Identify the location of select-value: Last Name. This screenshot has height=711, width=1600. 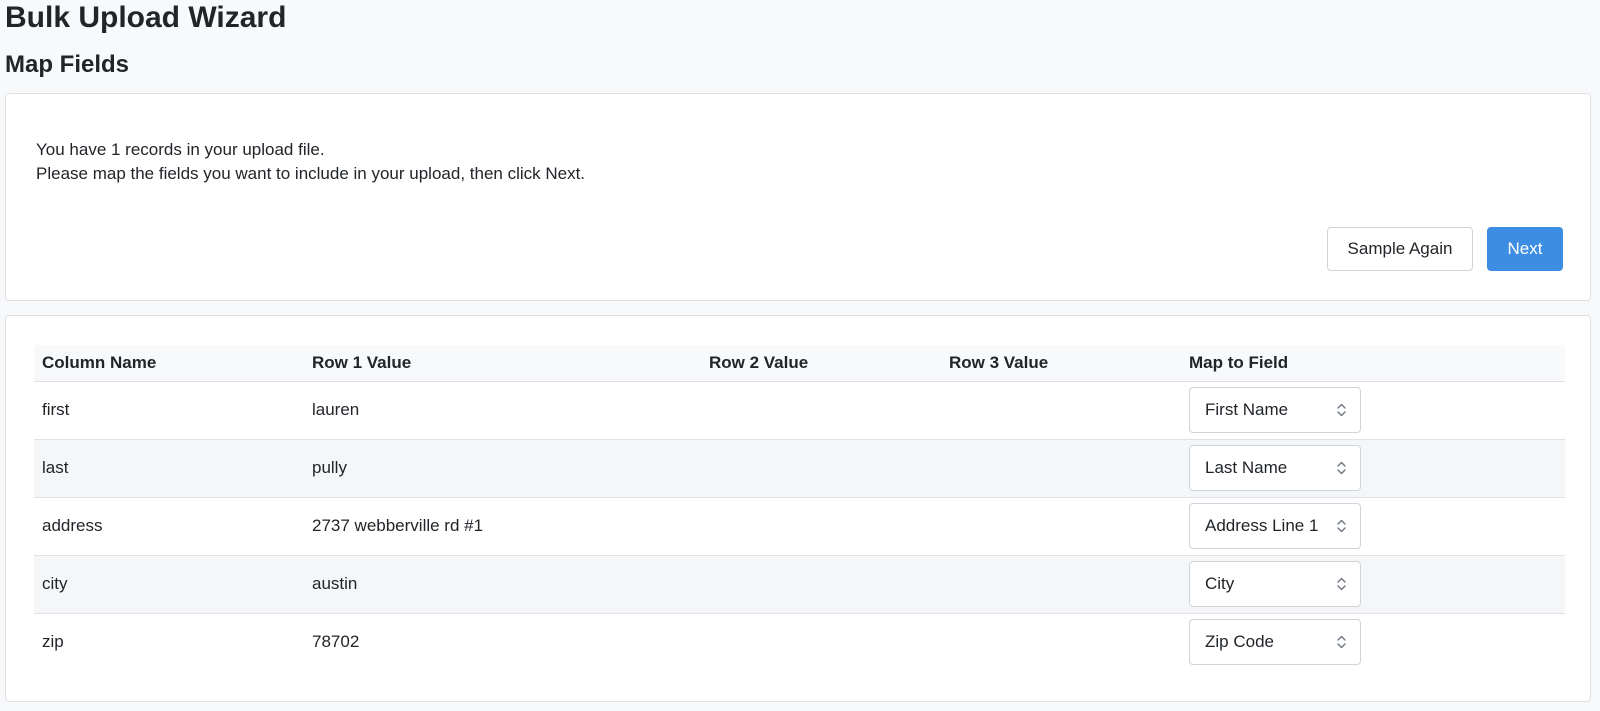
(1246, 467).